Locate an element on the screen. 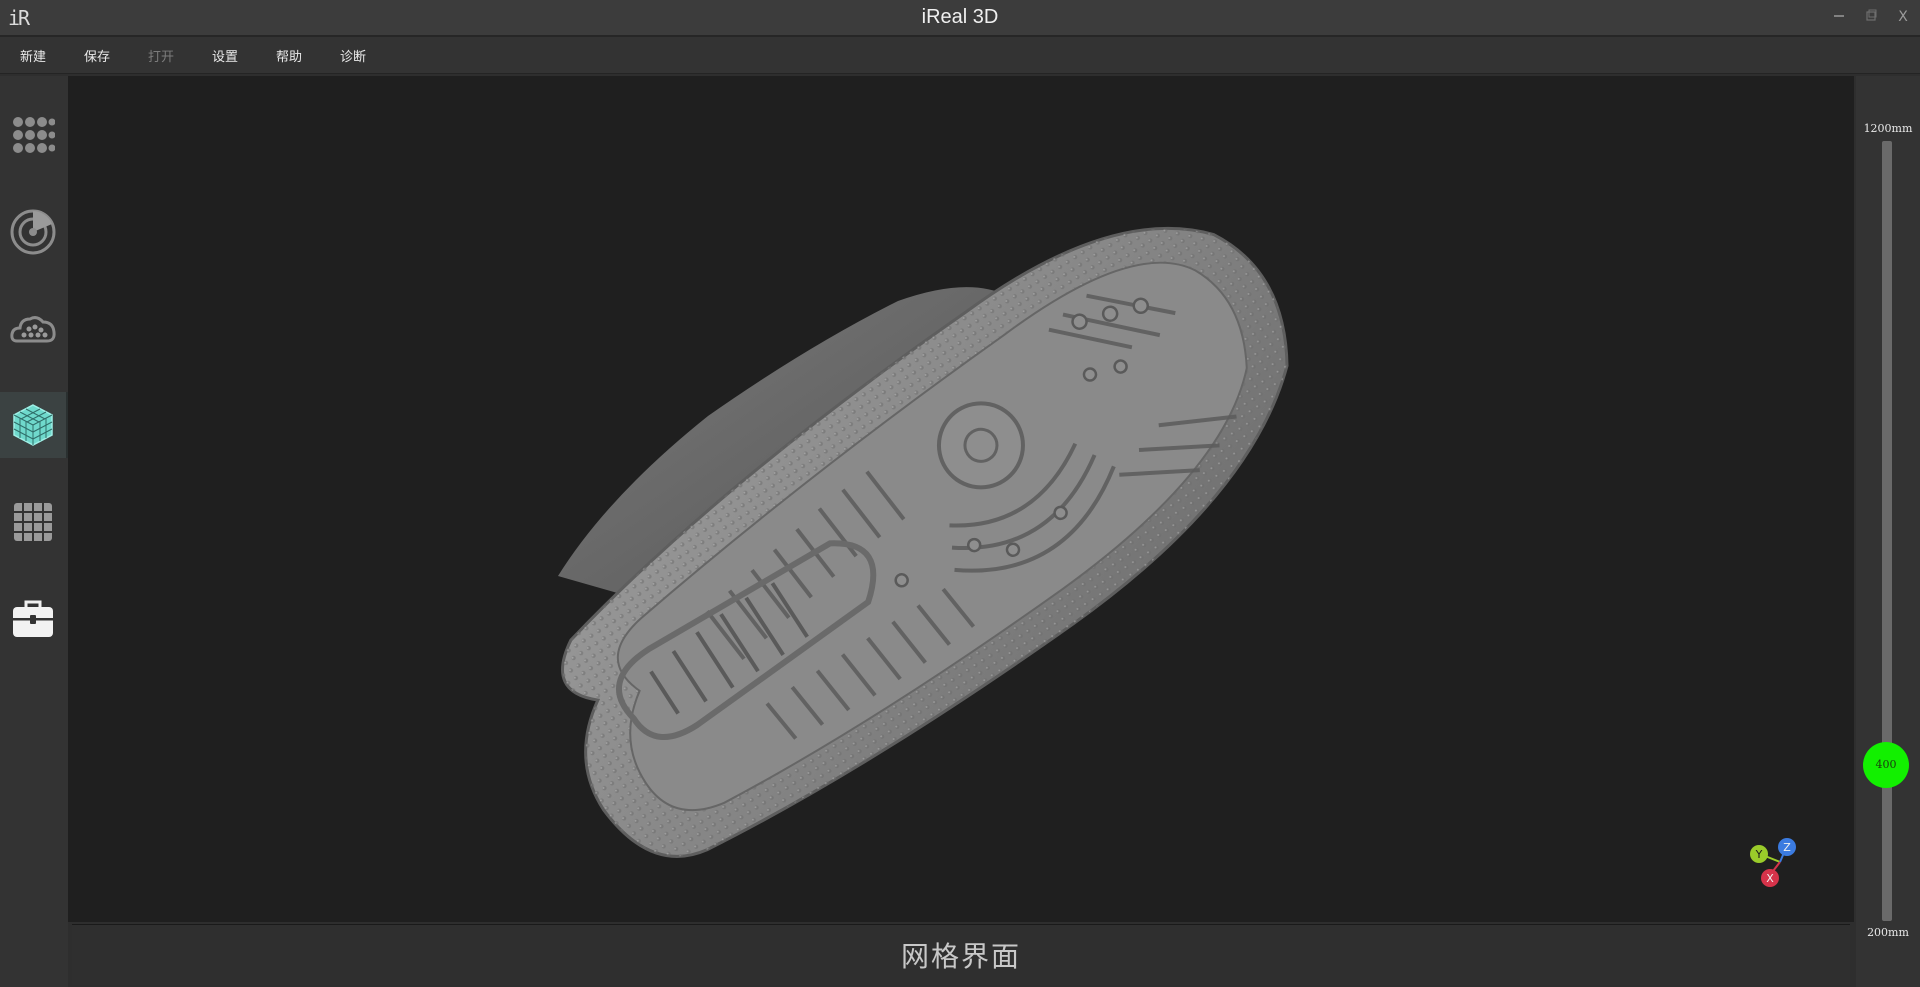  menu-item-diagnose: 诊断 is located at coordinates (353, 55).